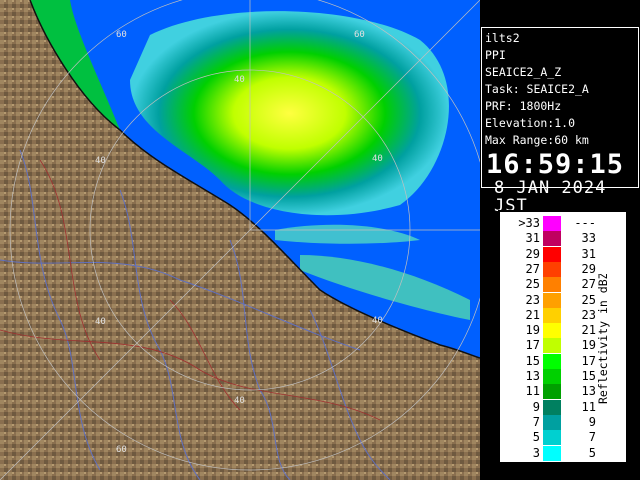  I want to click on legend-low-value: 21, so click(532, 314).